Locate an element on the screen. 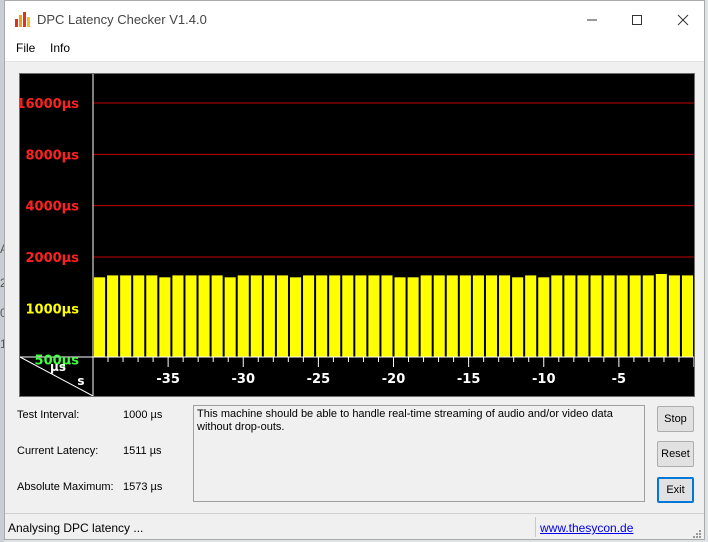  minimize-button is located at coordinates (592, 20).